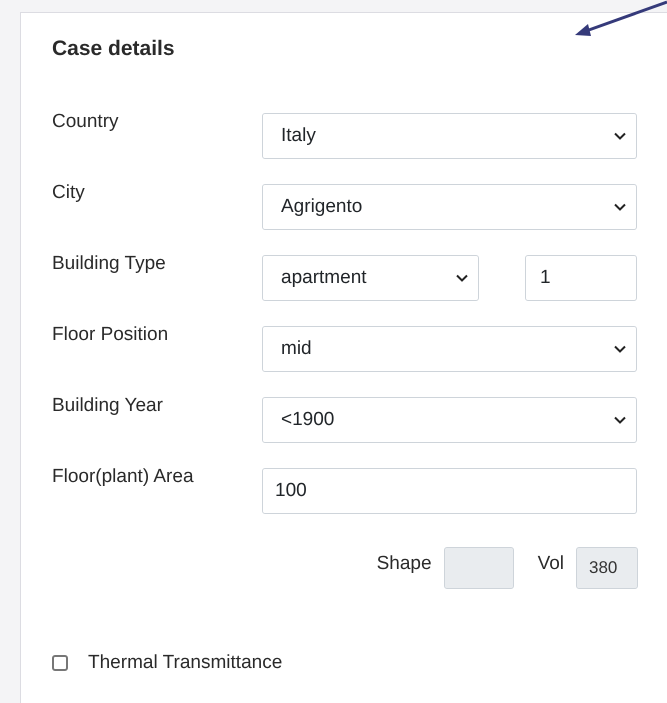 This screenshot has height=703, width=667. I want to click on select-field: Italy, so click(449, 136).